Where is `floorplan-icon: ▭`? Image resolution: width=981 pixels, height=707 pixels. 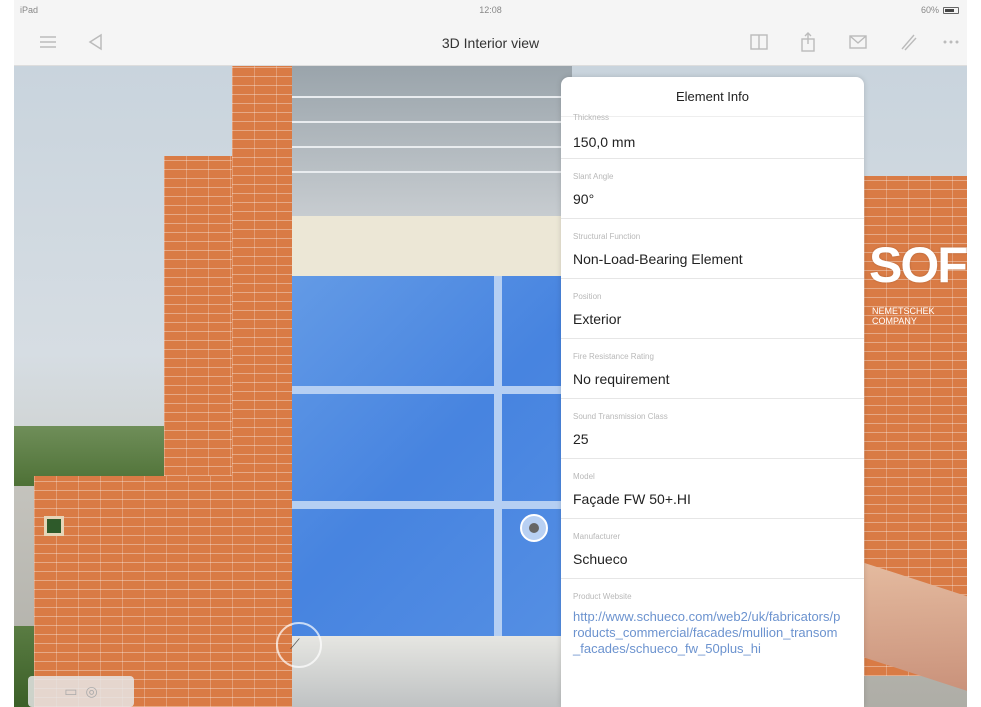 floorplan-icon: ▭ is located at coordinates (71, 691).